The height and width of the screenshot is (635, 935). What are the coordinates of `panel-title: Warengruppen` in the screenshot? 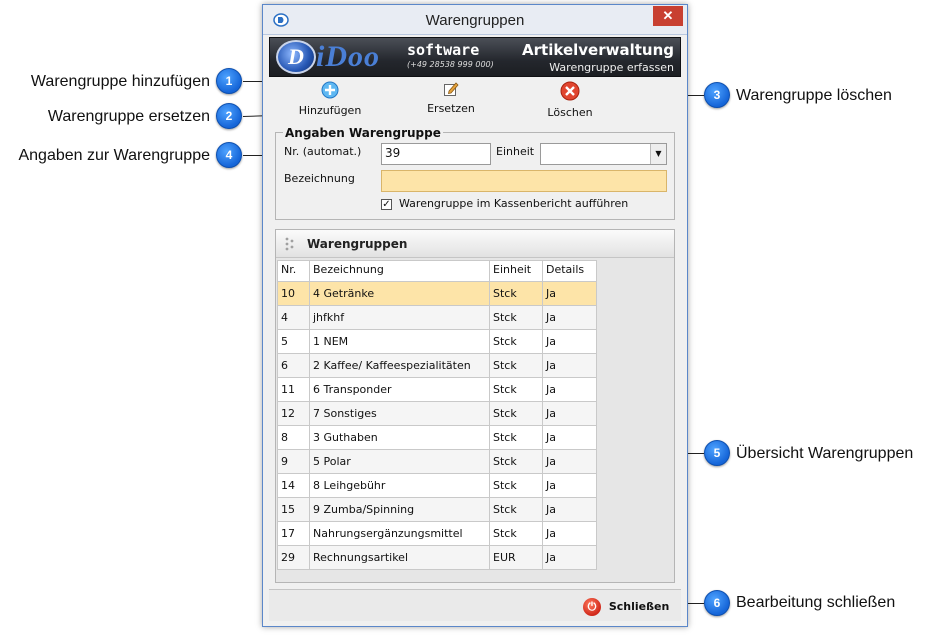 It's located at (357, 244).